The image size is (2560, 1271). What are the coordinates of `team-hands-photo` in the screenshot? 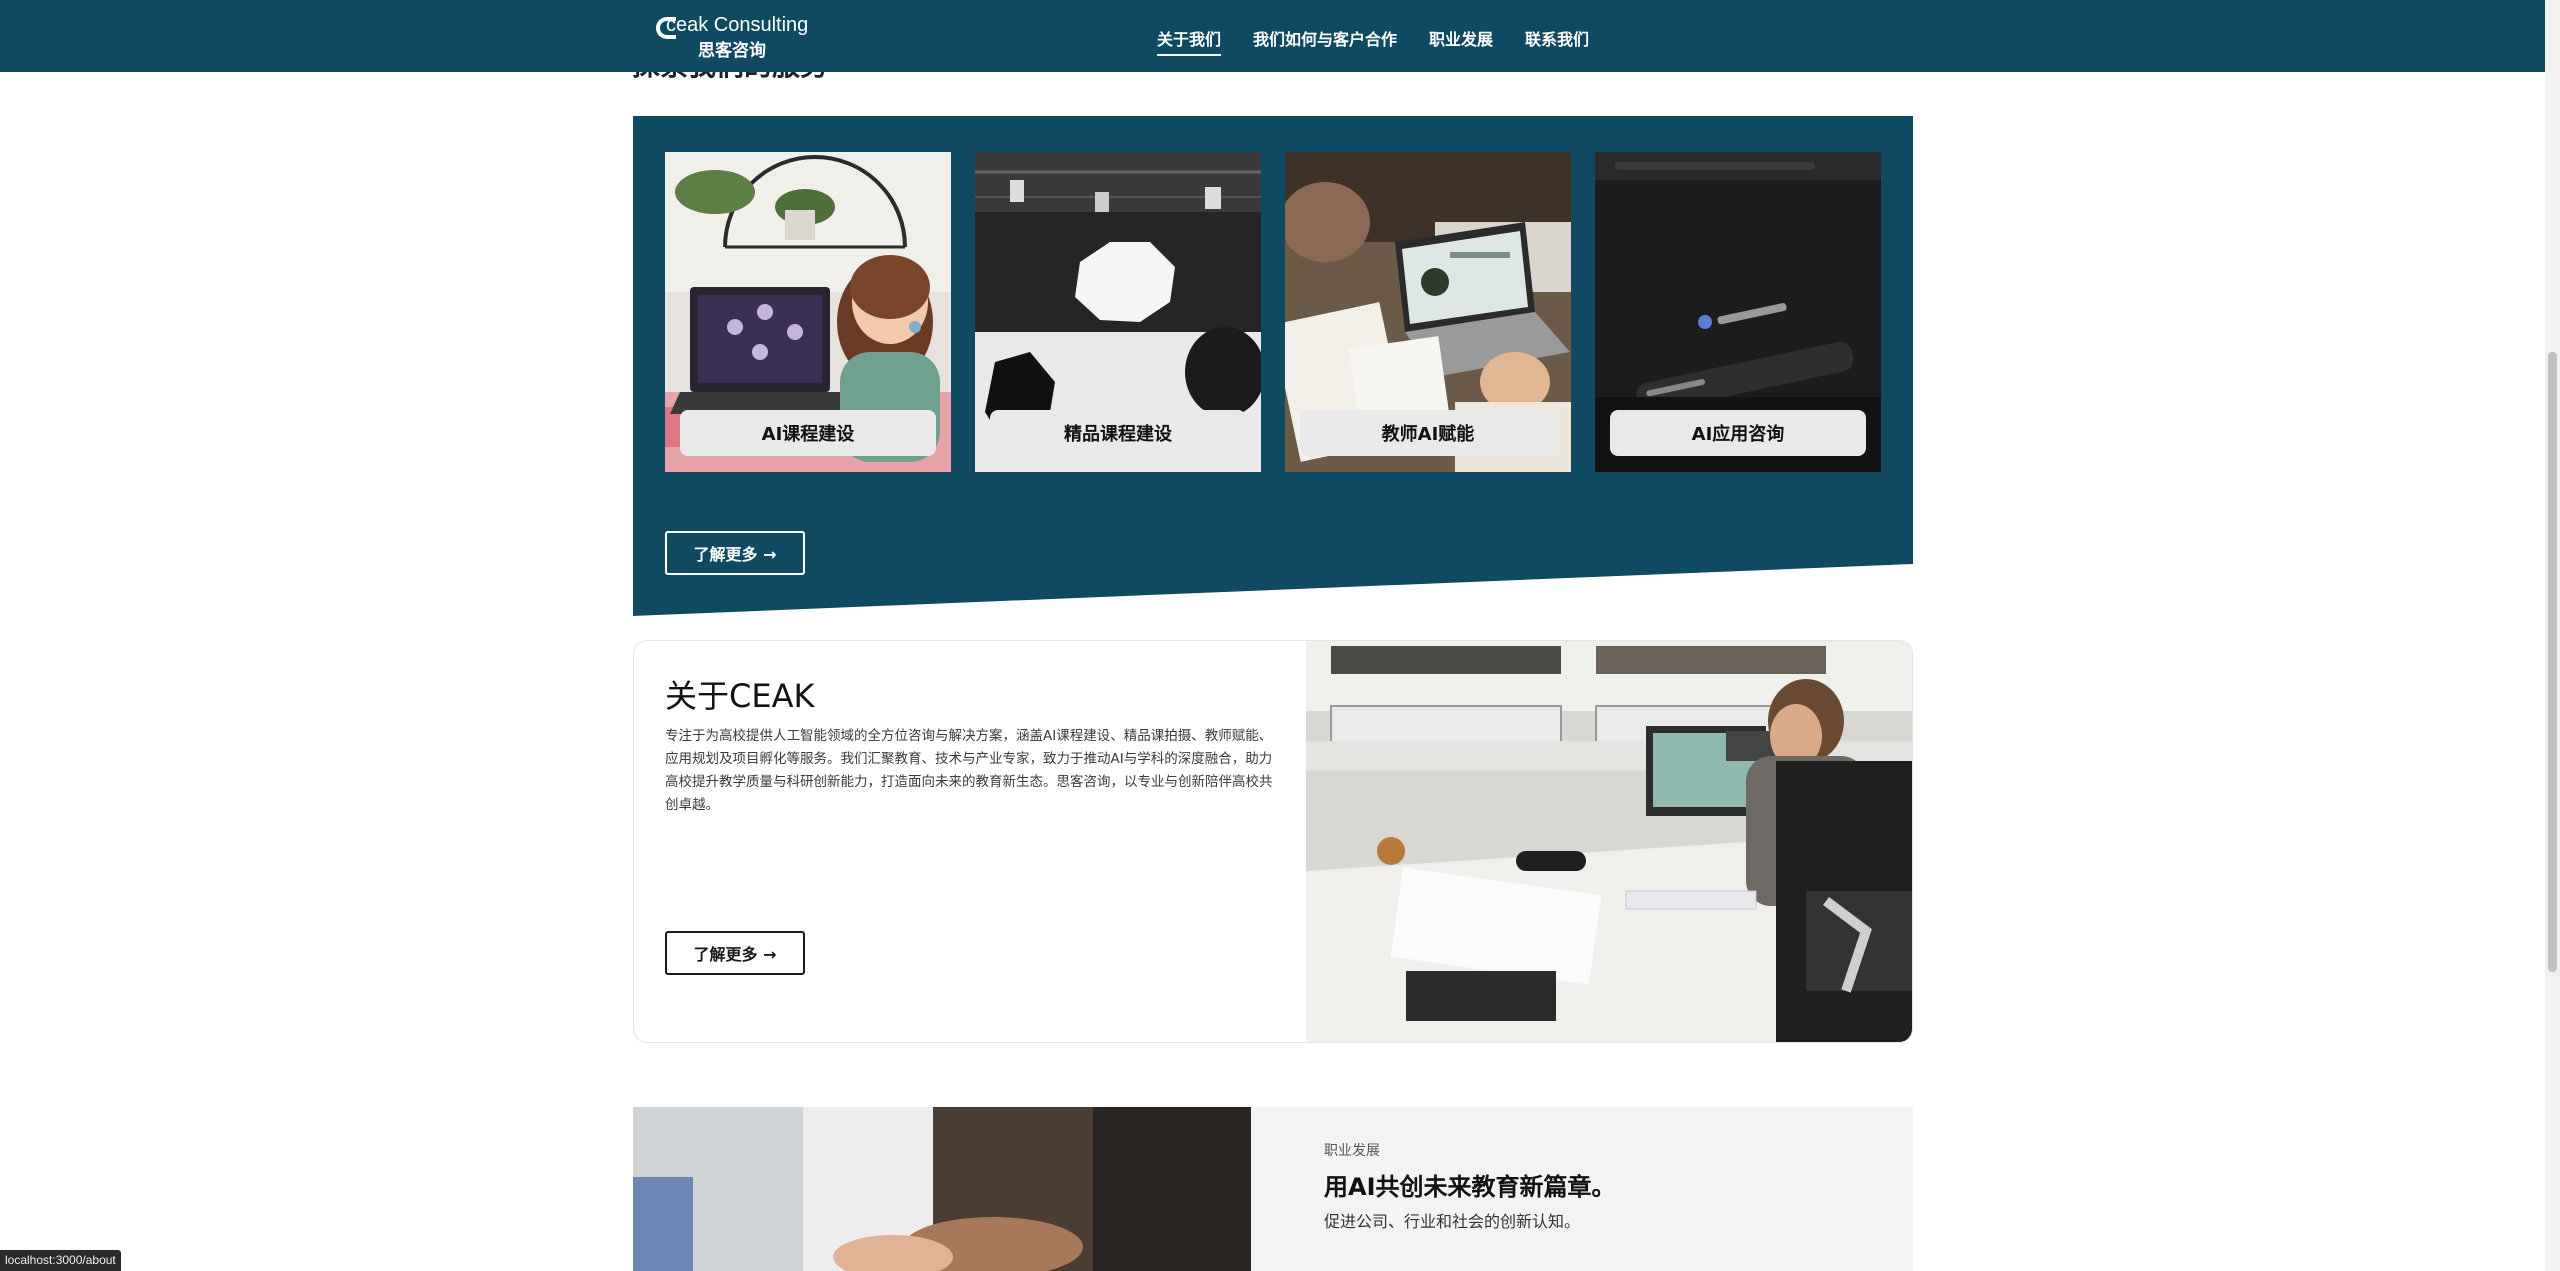 It's located at (942, 1189).